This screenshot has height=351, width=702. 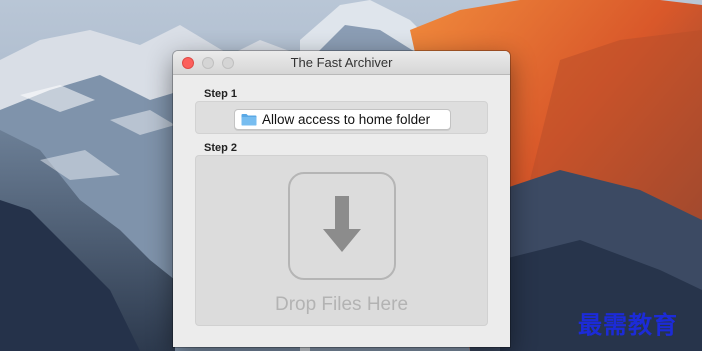 I want to click on watermark-text: 最需教育, so click(x=628, y=324).